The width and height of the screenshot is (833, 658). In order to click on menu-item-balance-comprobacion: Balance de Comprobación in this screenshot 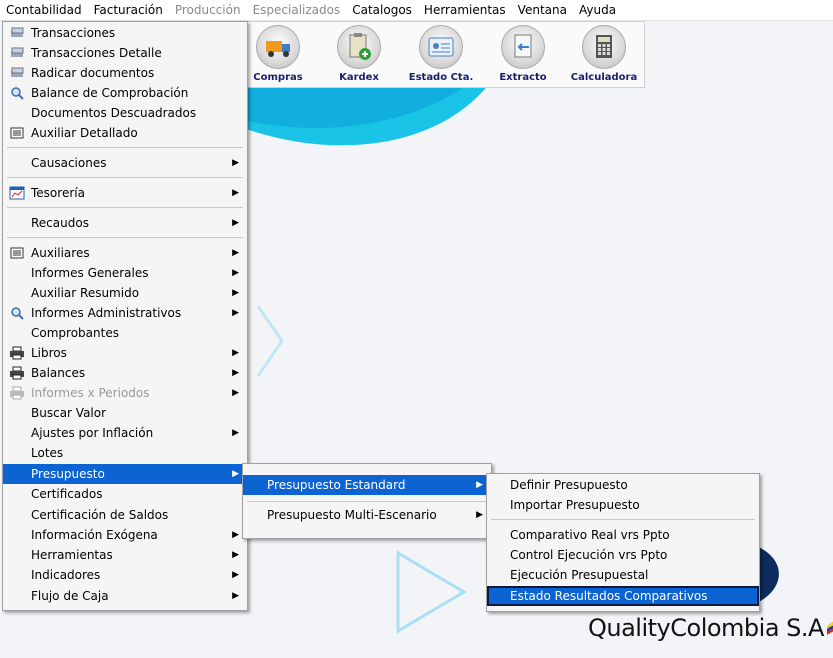, I will do `click(125, 93)`.